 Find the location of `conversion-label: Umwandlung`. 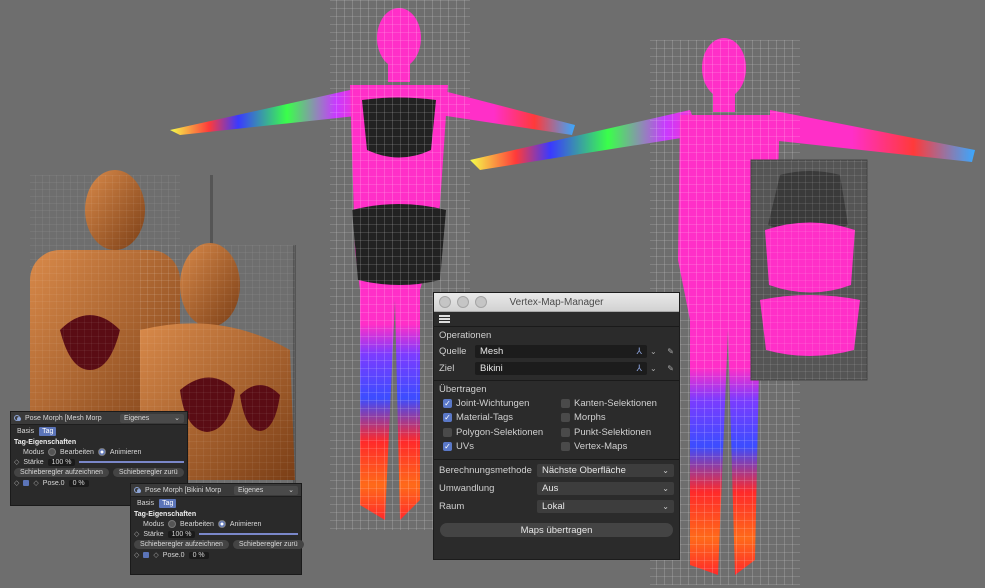

conversion-label: Umwandlung is located at coordinates (467, 488).